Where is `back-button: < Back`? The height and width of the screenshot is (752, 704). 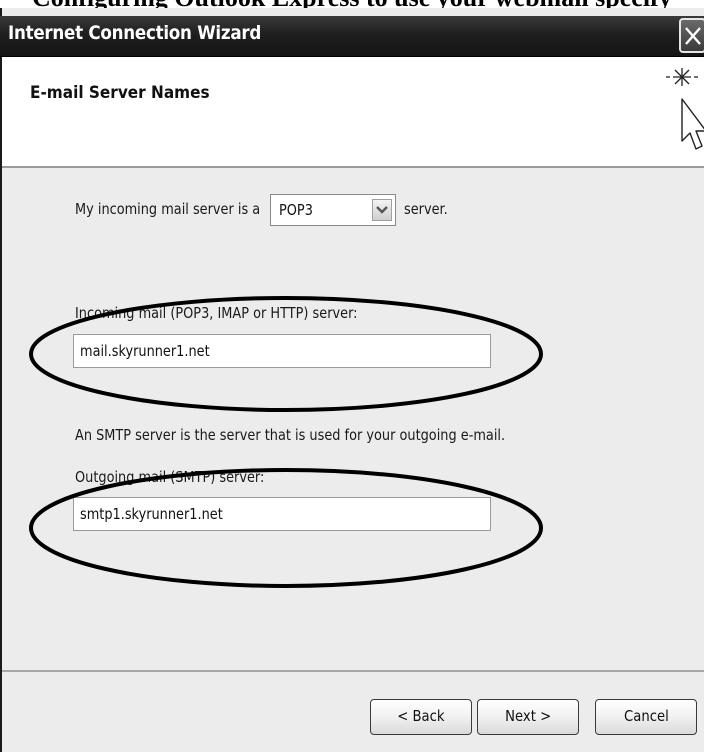 back-button: < Back is located at coordinates (421, 717).